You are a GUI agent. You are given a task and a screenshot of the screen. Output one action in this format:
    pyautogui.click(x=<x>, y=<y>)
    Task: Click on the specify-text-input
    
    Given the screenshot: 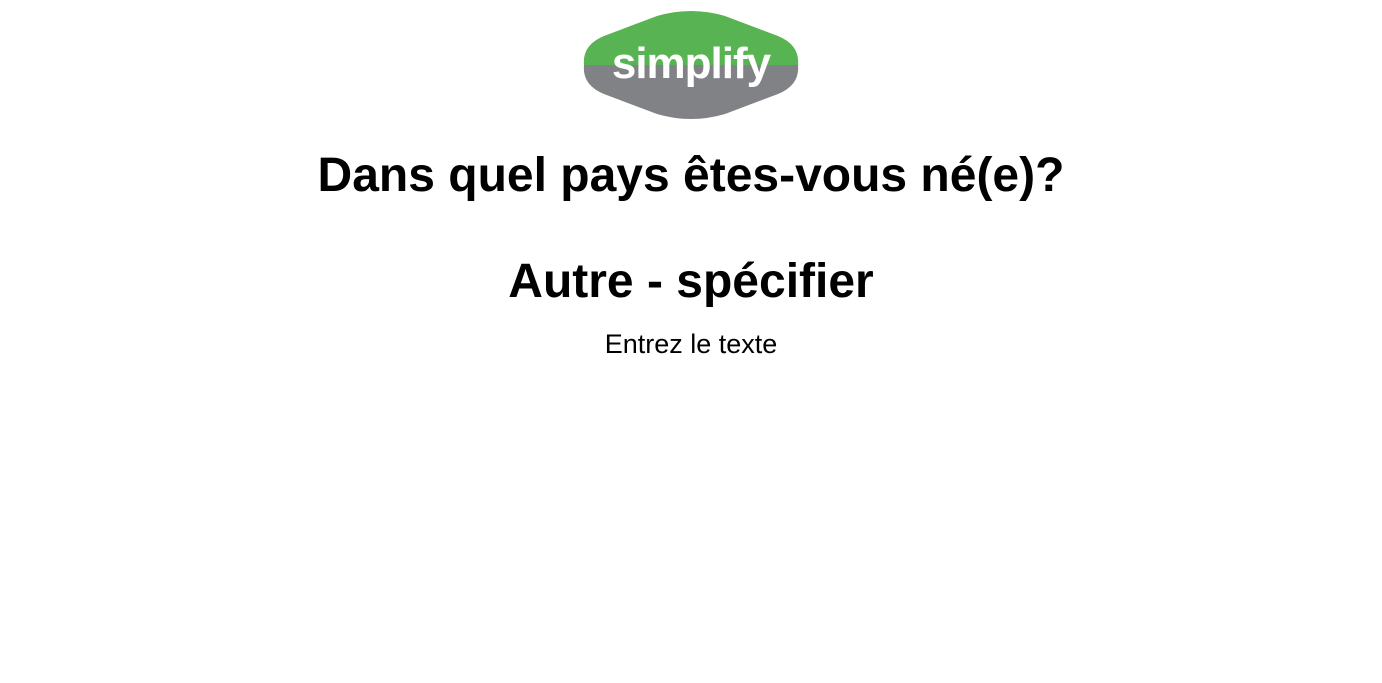 What is the action you would take?
    pyautogui.click(x=691, y=344)
    